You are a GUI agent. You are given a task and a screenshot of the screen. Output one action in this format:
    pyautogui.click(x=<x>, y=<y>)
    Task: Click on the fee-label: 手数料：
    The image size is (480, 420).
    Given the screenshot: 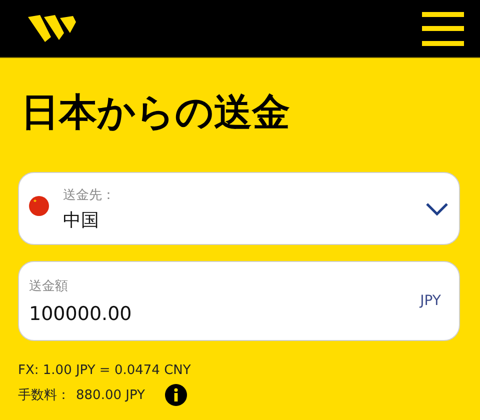 What is the action you would take?
    pyautogui.click(x=44, y=395)
    